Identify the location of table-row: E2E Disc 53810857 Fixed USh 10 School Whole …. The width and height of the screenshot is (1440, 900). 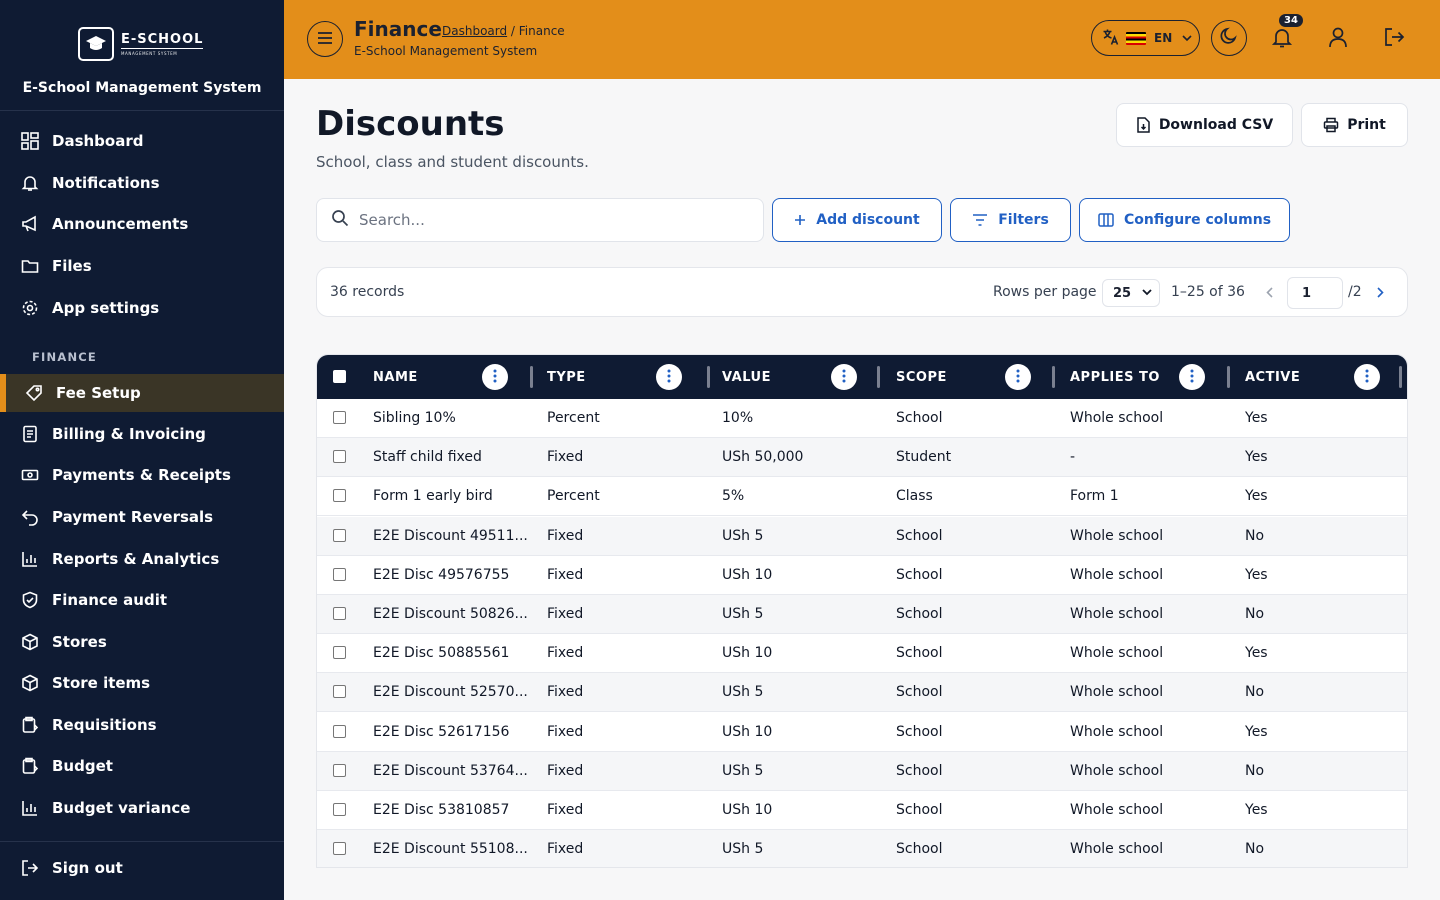
(862, 810).